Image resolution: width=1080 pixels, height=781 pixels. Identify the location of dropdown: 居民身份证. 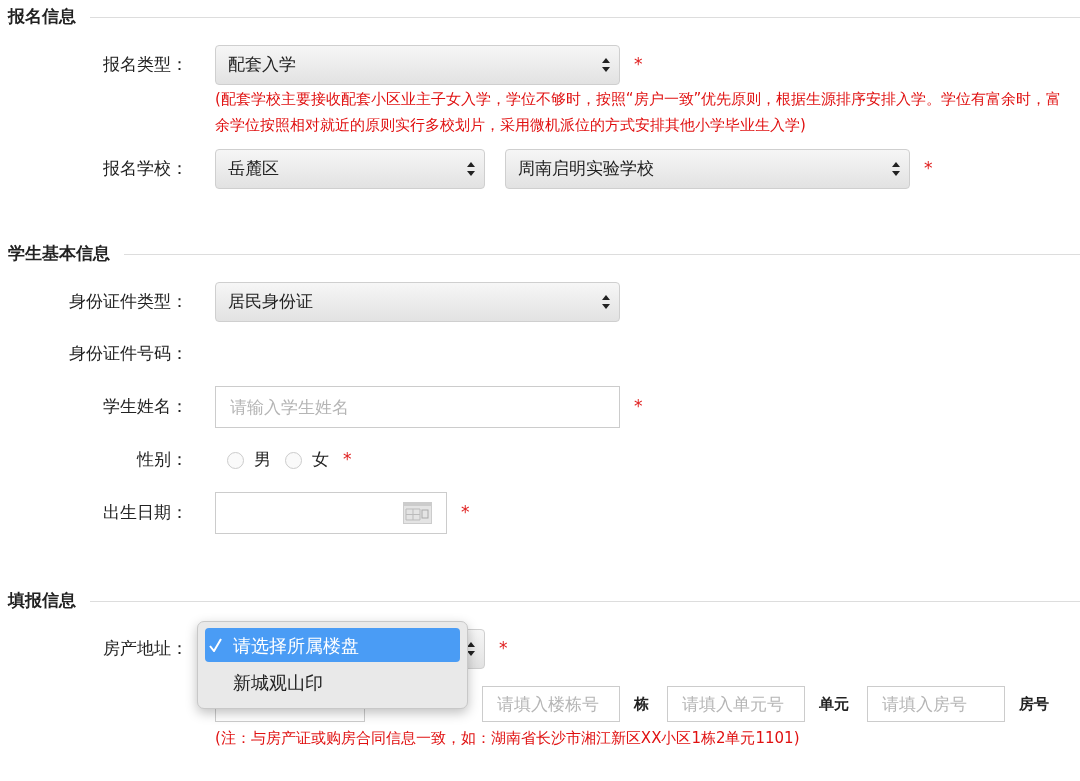
(417, 302).